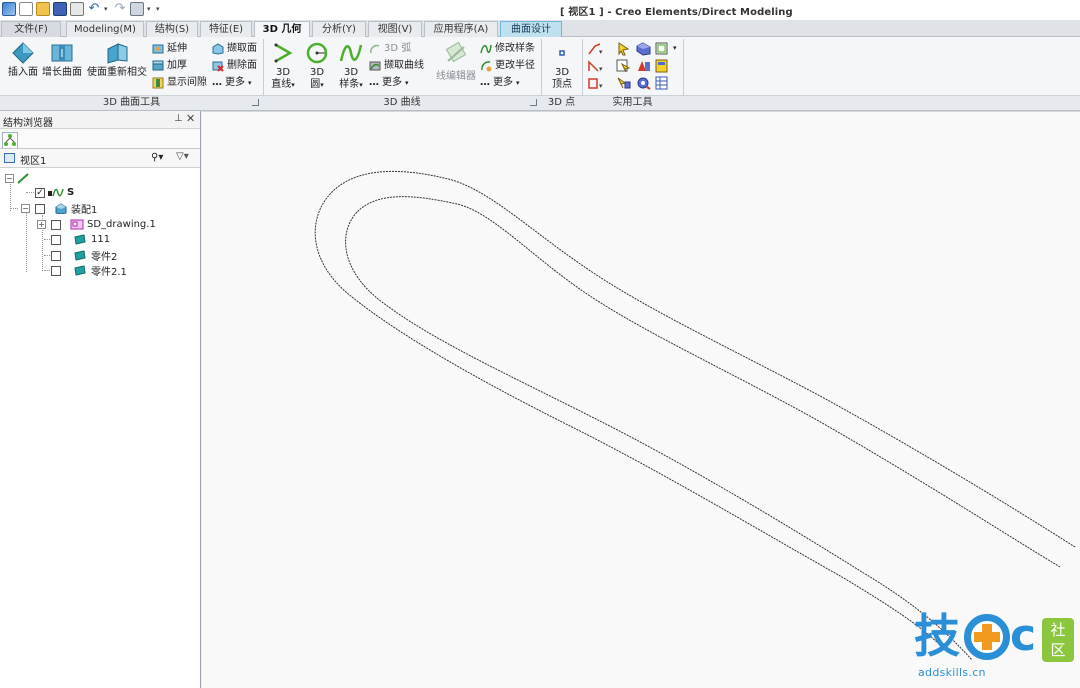 This screenshot has height=688, width=1080. What do you see at coordinates (120, 9) in the screenshot?
I see `redo-icon: ↷` at bounding box center [120, 9].